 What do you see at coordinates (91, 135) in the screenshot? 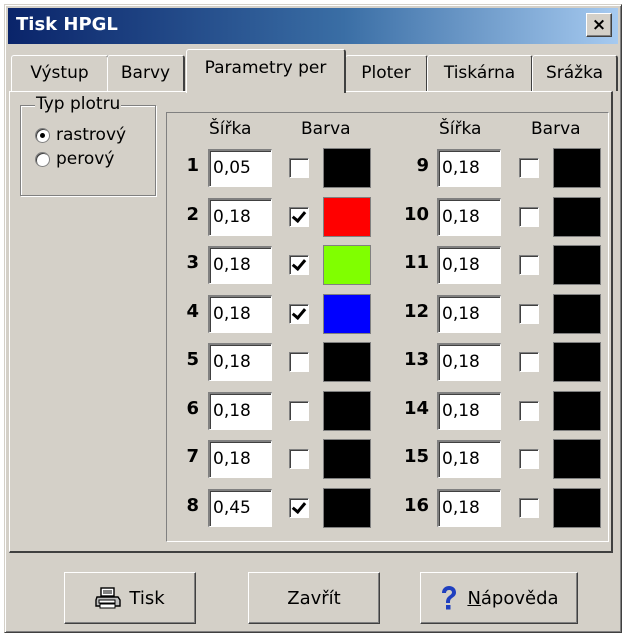
I see `radio-label: rastrový` at bounding box center [91, 135].